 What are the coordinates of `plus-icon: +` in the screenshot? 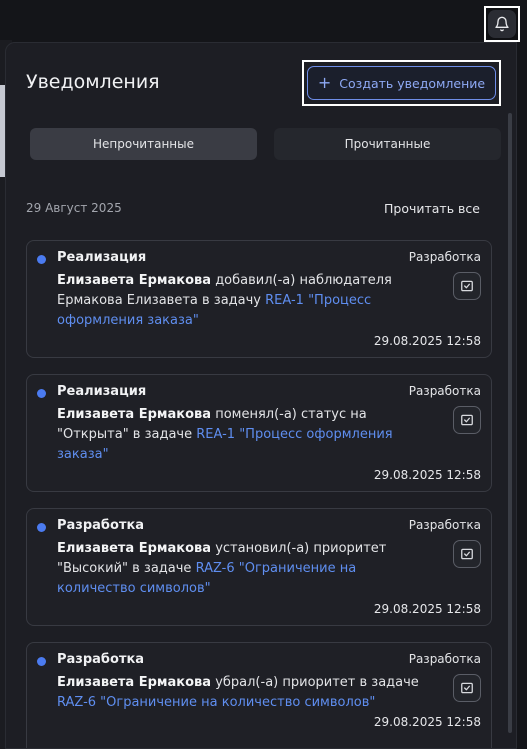 It's located at (324, 82).